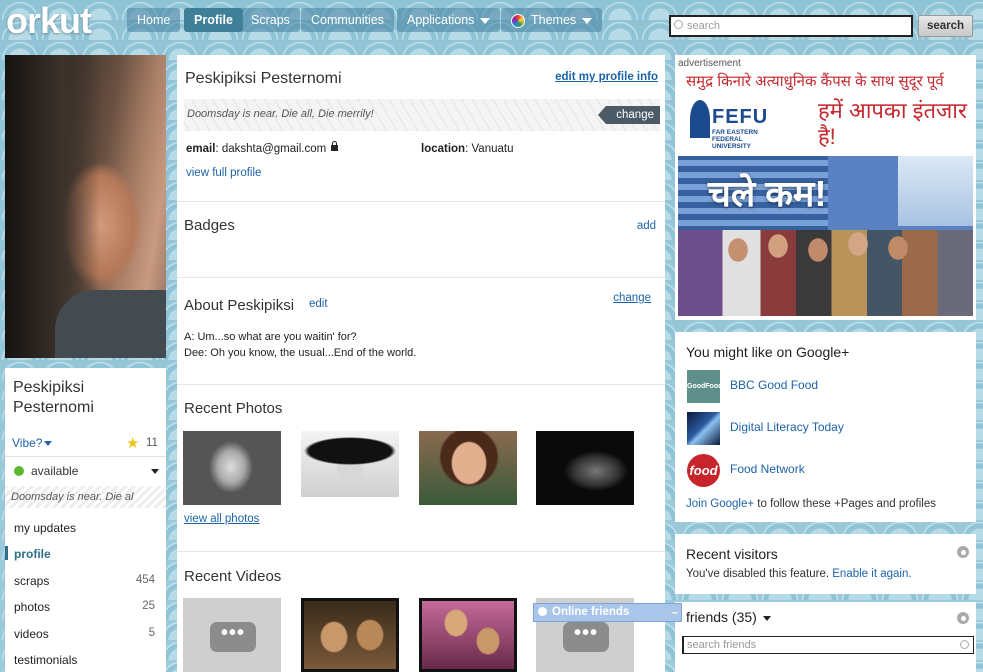  What do you see at coordinates (674, 612) in the screenshot?
I see `minimize-icon: –` at bounding box center [674, 612].